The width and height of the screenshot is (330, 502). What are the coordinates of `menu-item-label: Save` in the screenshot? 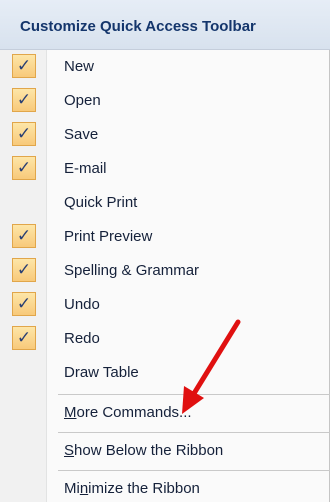 It's located at (81, 134).